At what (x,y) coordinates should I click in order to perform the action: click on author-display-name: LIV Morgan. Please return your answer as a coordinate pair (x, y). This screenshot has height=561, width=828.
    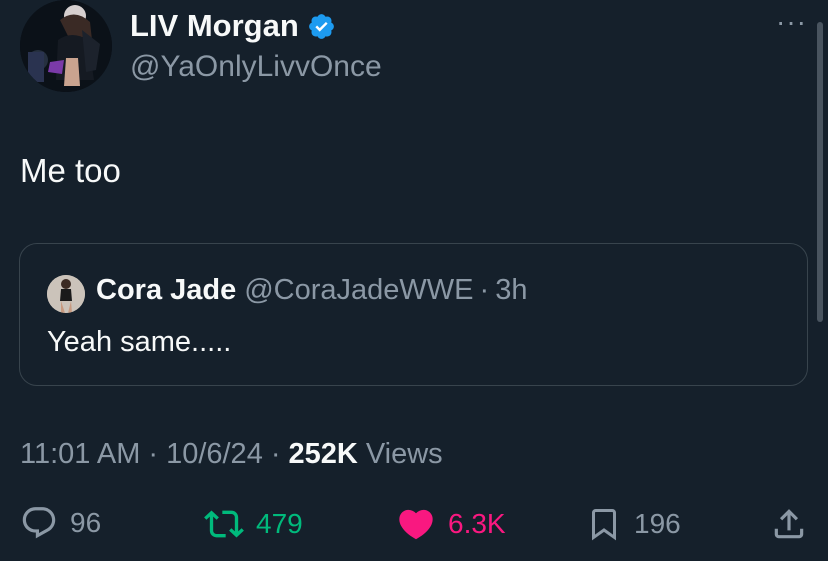
    Looking at the image, I should click on (214, 26).